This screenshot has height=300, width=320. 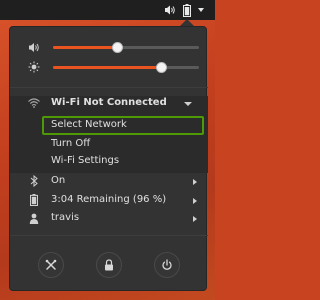 I want to click on settings-button, so click(x=51, y=265).